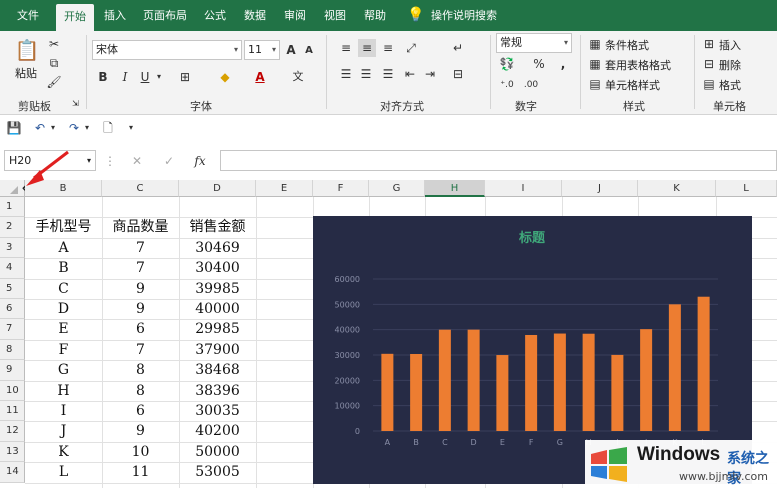  What do you see at coordinates (63, 248) in the screenshot?
I see `table-cell: A` at bounding box center [63, 248].